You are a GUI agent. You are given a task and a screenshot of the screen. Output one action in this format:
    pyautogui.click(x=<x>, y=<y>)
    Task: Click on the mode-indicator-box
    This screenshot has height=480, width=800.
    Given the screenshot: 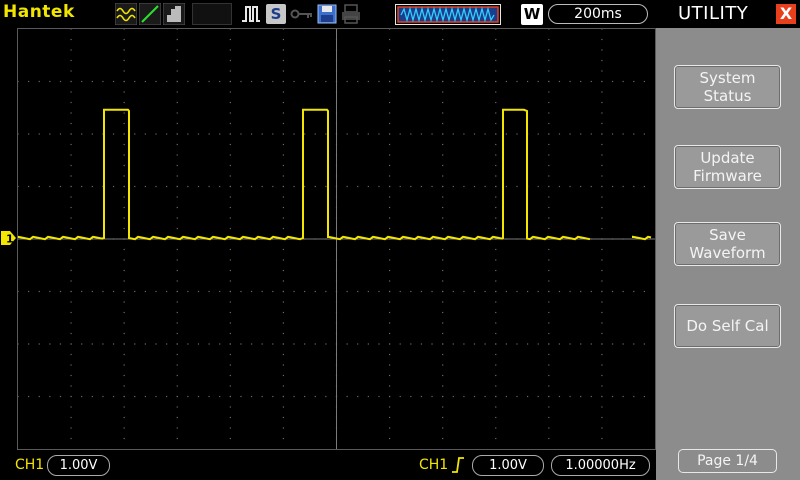 What is the action you would take?
    pyautogui.click(x=212, y=14)
    